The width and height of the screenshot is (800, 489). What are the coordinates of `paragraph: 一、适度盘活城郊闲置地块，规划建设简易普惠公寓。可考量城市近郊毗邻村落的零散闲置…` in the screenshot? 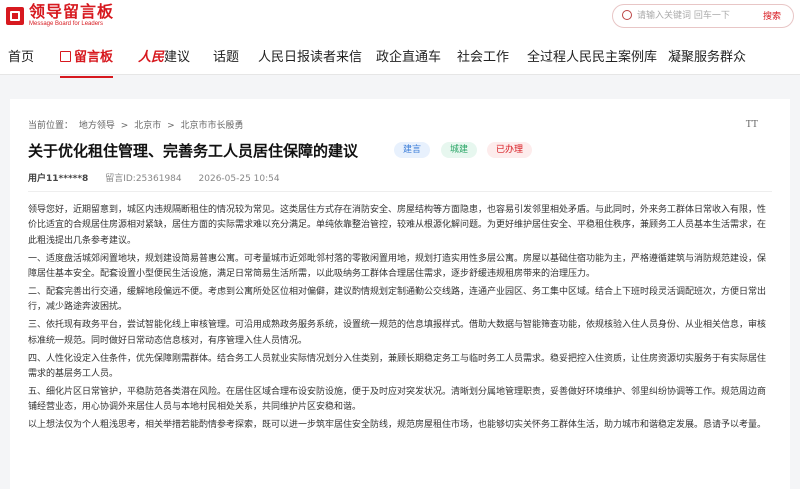 It's located at (397, 266).